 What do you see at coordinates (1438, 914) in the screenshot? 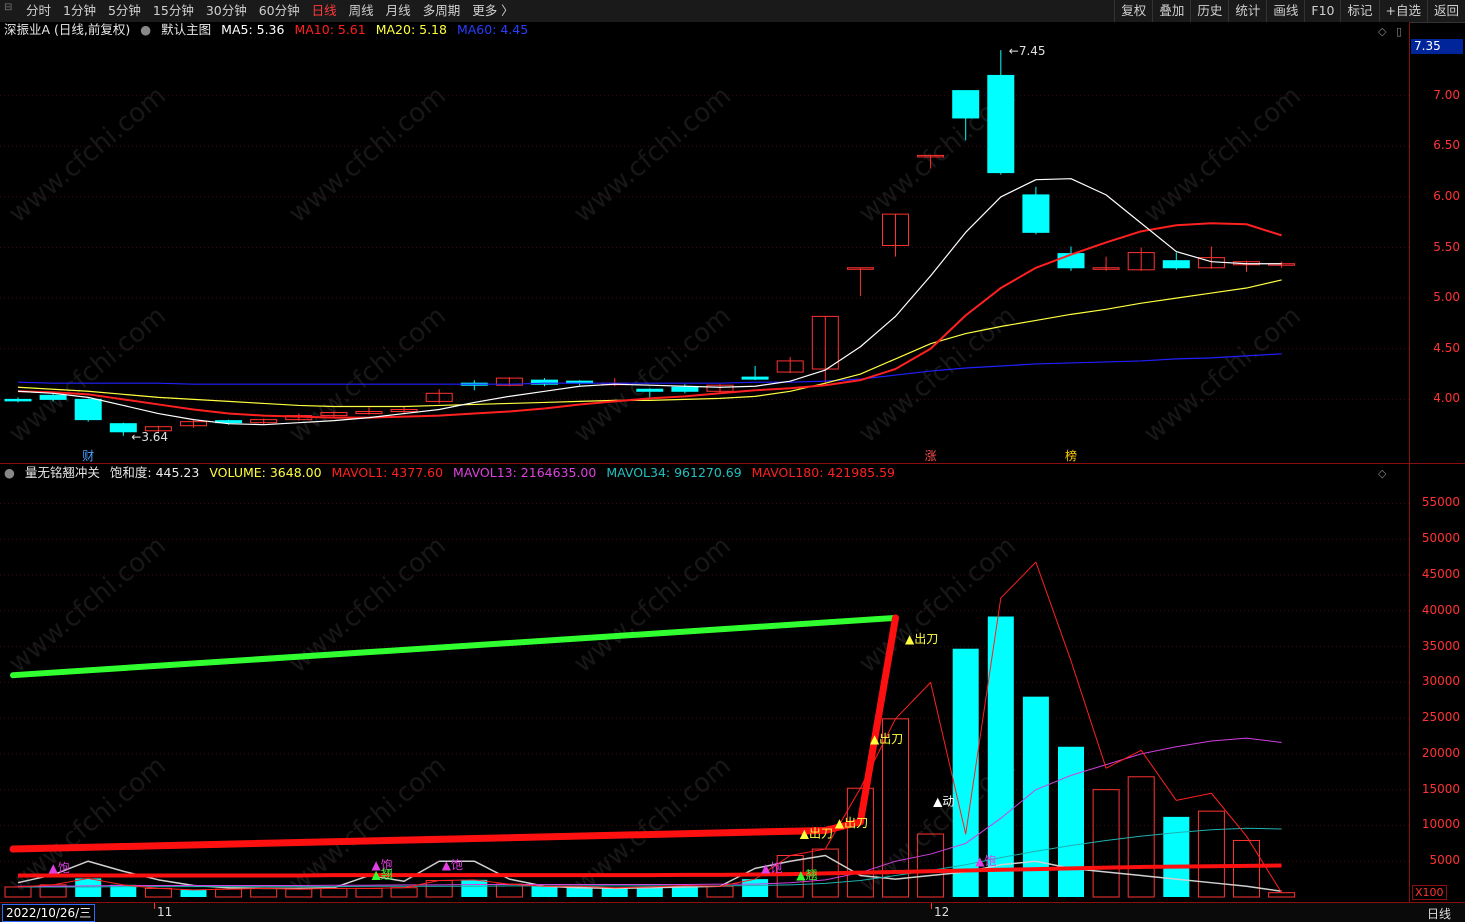
I see `period-label: 日线` at bounding box center [1438, 914].